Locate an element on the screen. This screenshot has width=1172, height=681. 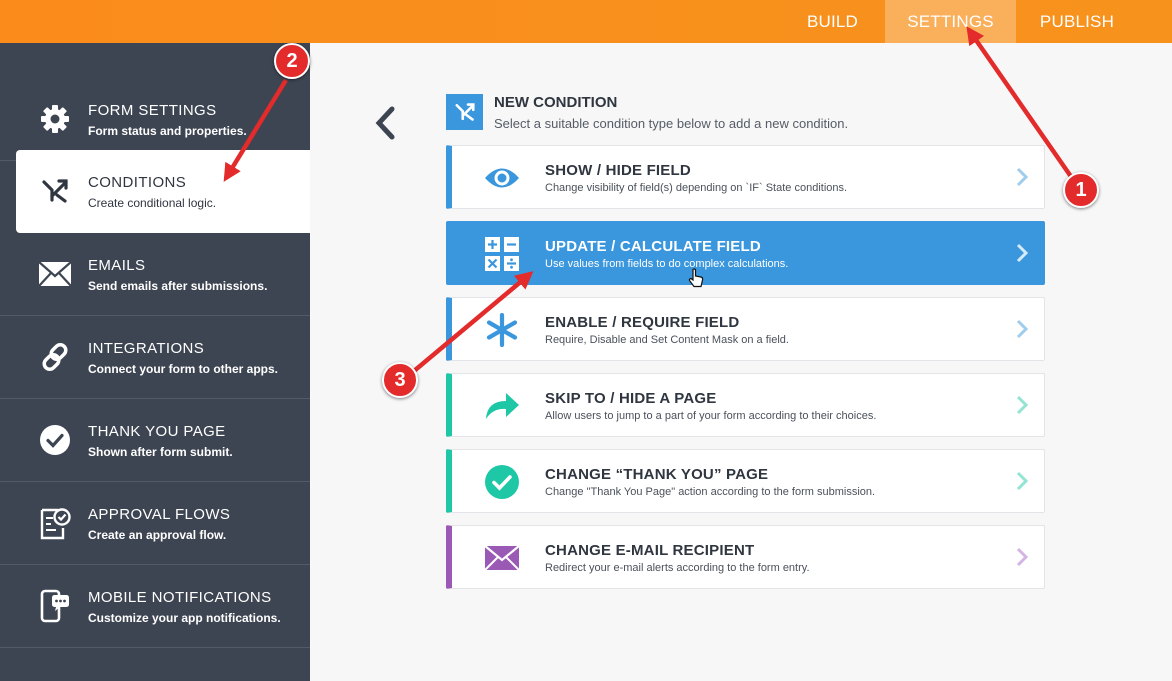
sidebar-item-subtitle: Form status and properties. is located at coordinates (167, 131).